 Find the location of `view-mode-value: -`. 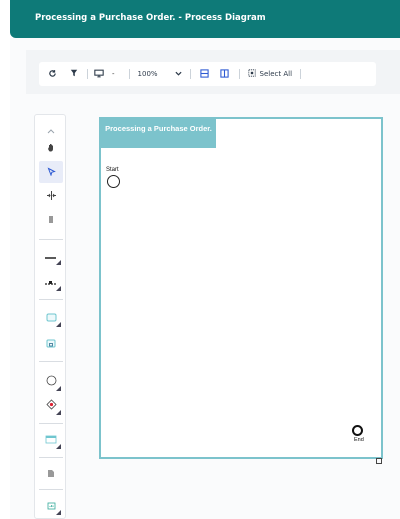

view-mode-value: - is located at coordinates (113, 74).